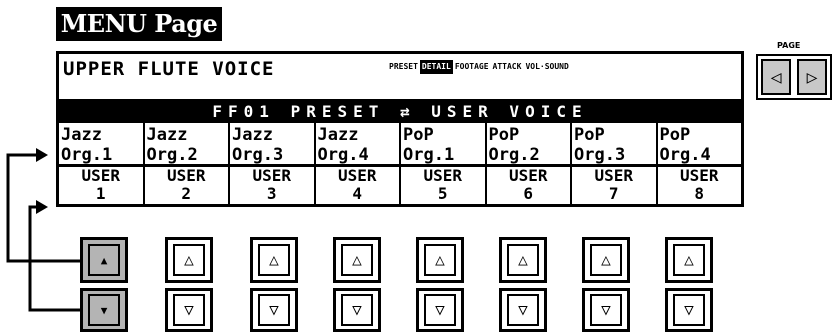  I want to click on user-voice-cell: USER 8, so click(700, 185).